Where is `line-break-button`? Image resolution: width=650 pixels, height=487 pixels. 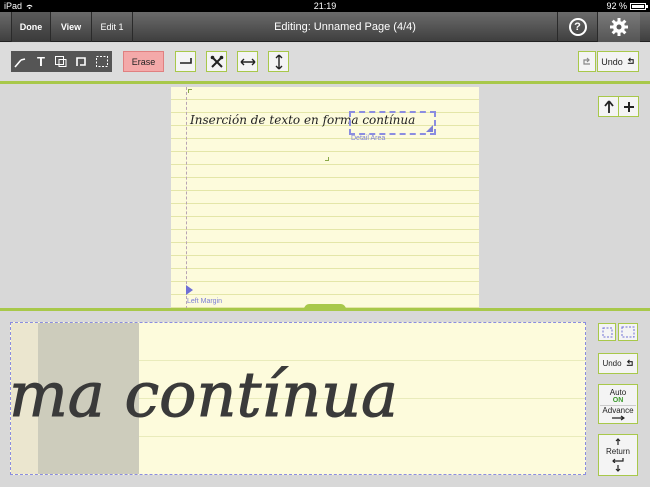
line-break-button is located at coordinates (185, 61).